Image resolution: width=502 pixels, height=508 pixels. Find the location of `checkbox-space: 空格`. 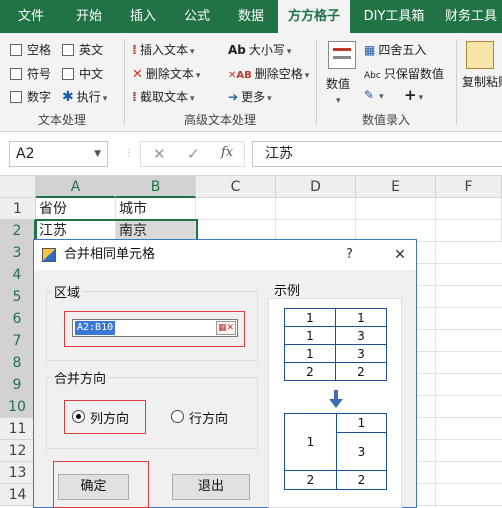

checkbox-space: 空格 is located at coordinates (30, 49).